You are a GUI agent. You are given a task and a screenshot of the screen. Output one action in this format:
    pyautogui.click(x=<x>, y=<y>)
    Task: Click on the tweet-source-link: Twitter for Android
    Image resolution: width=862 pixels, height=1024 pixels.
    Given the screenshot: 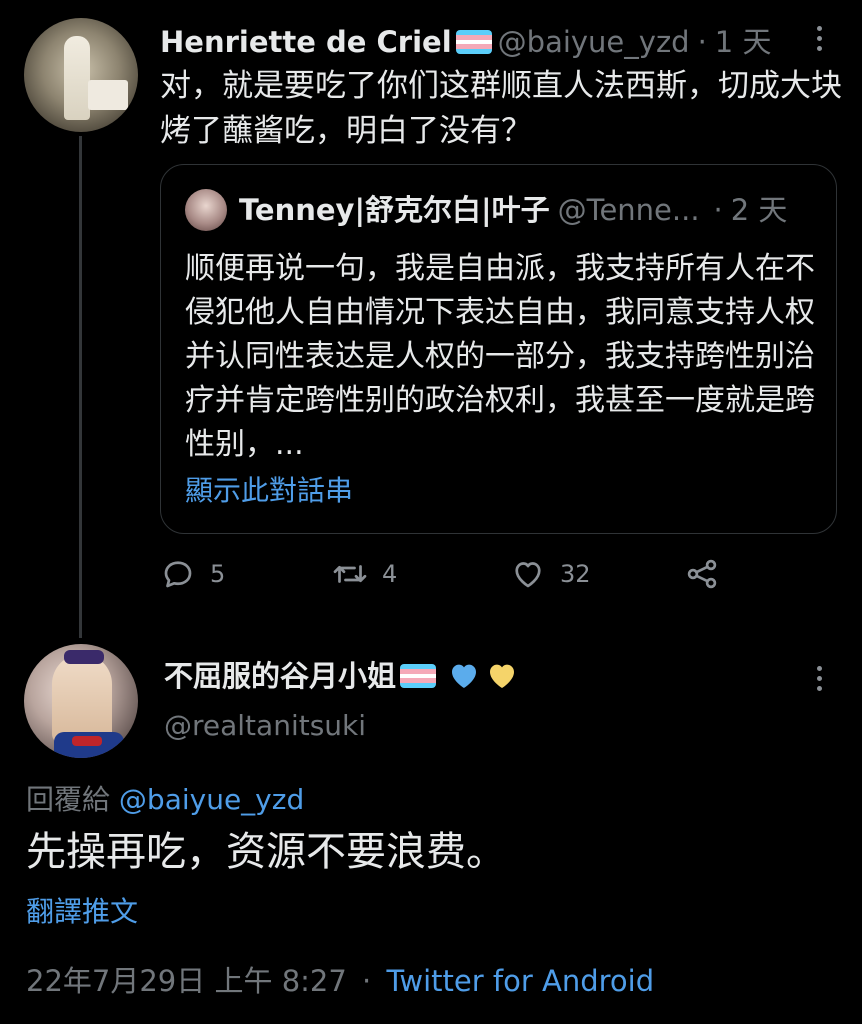 What is the action you would take?
    pyautogui.click(x=520, y=981)
    